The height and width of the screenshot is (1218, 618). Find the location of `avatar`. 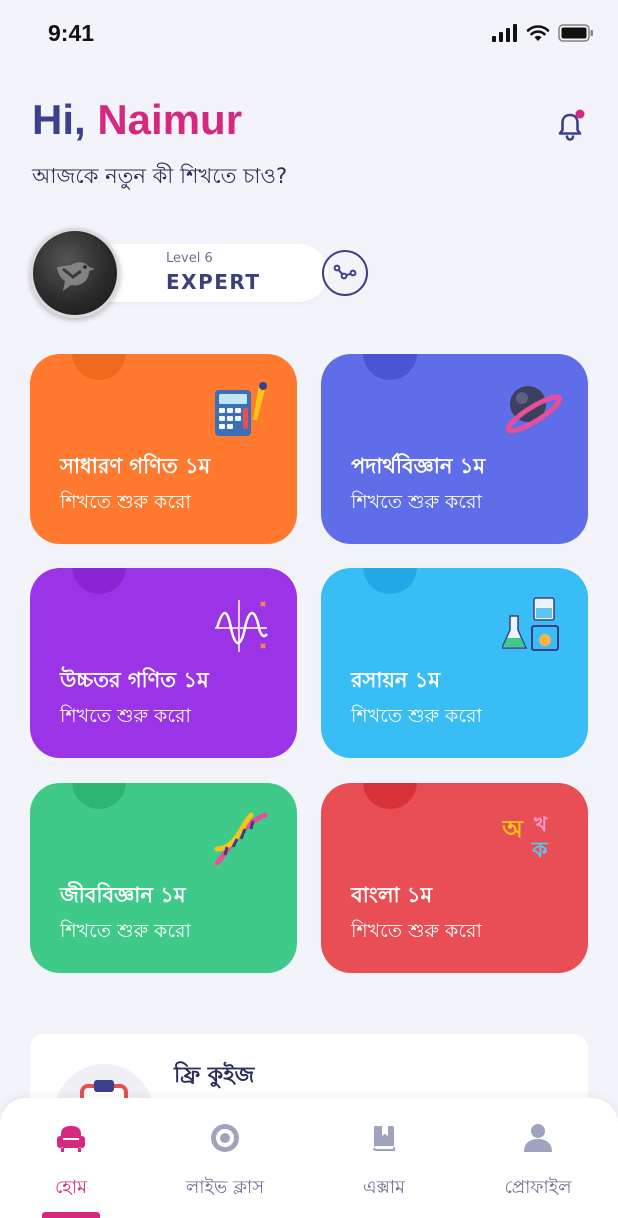

avatar is located at coordinates (75, 273).